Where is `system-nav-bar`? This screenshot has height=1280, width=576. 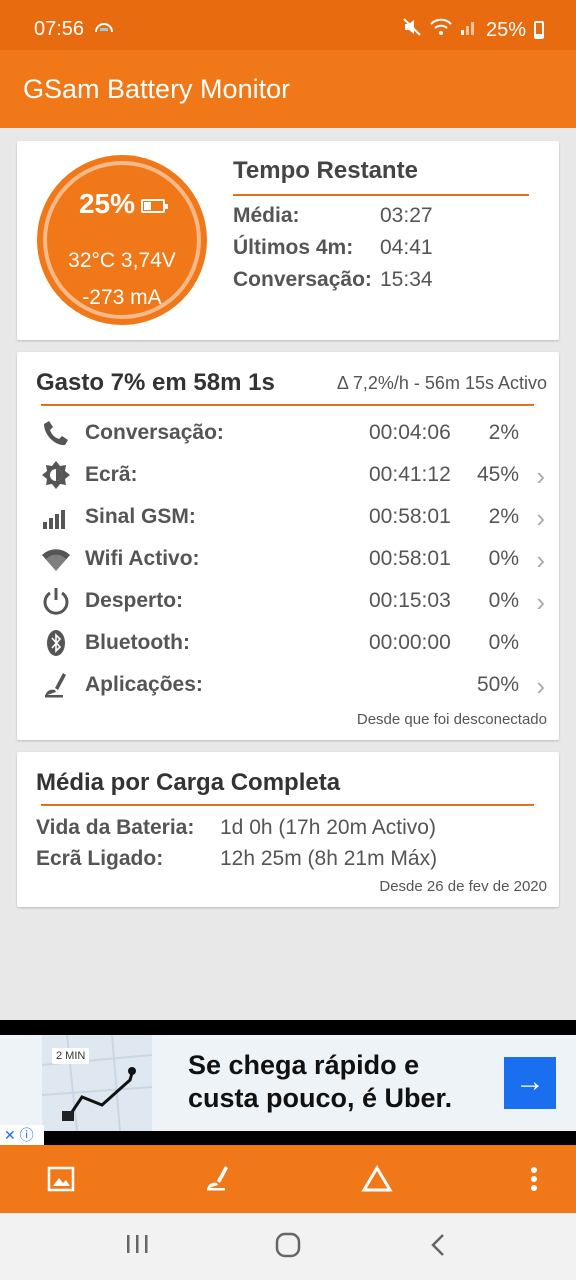
system-nav-bar is located at coordinates (288, 1246).